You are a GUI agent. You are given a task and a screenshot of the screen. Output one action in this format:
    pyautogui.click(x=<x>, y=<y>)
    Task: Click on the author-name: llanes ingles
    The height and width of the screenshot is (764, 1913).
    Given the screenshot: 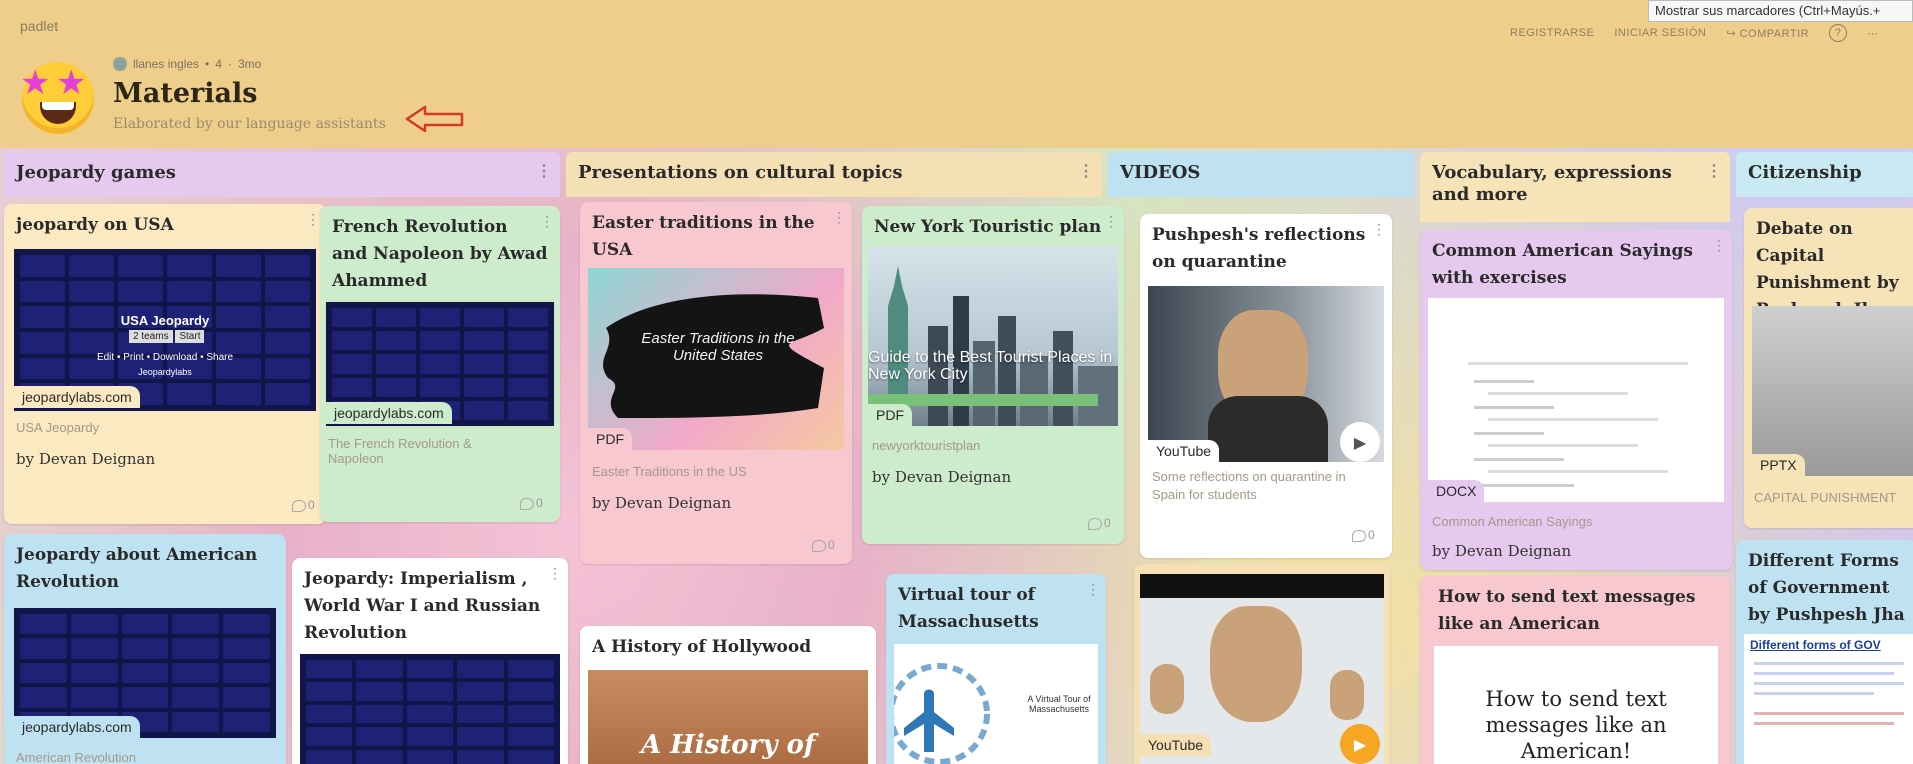 What is the action you would take?
    pyautogui.click(x=166, y=64)
    